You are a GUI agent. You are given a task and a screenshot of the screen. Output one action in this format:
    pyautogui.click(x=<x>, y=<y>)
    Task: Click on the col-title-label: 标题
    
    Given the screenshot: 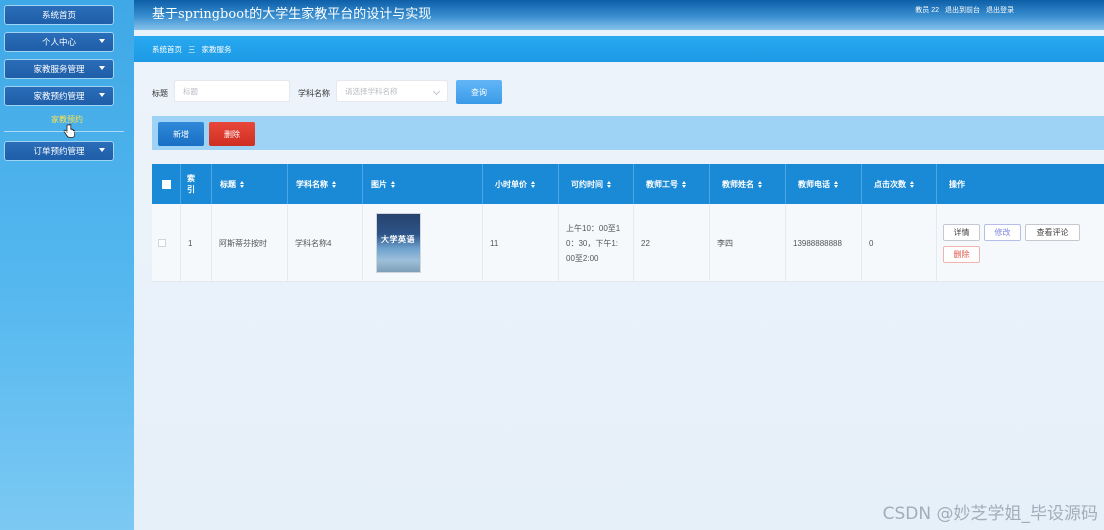 What is the action you would take?
    pyautogui.click(x=228, y=184)
    